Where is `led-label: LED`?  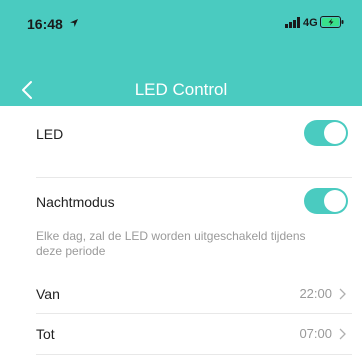
led-label: LED is located at coordinates (50, 134).